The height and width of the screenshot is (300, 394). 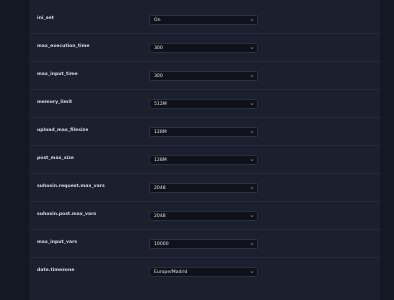 What do you see at coordinates (71, 186) in the screenshot?
I see `setting-label: suhosin.request.max_vars` at bounding box center [71, 186].